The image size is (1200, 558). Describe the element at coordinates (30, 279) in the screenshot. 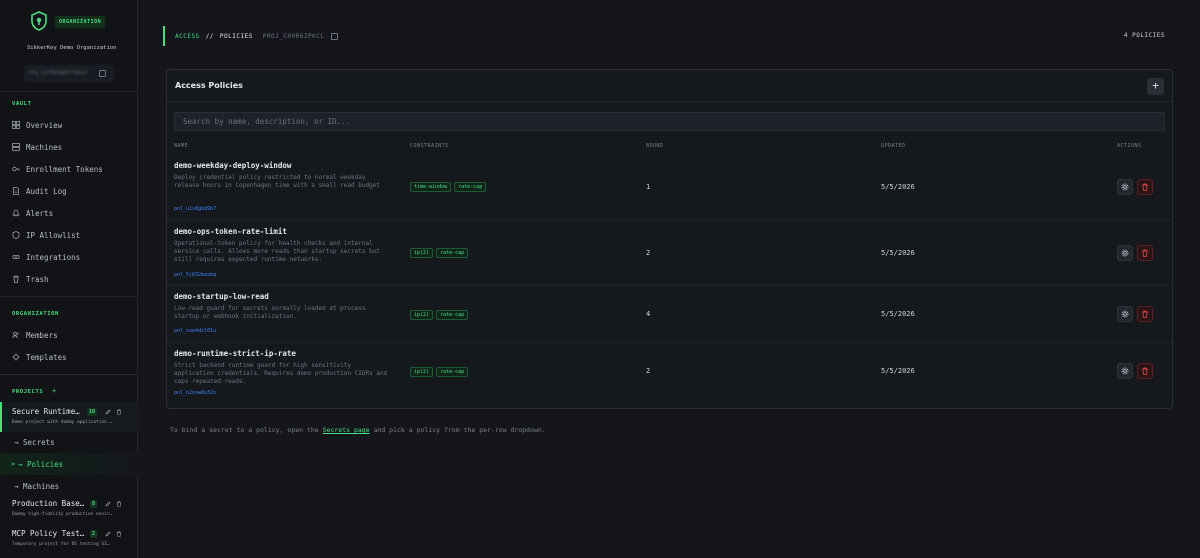

I see `sidebar-item-trash: Trash` at that location.